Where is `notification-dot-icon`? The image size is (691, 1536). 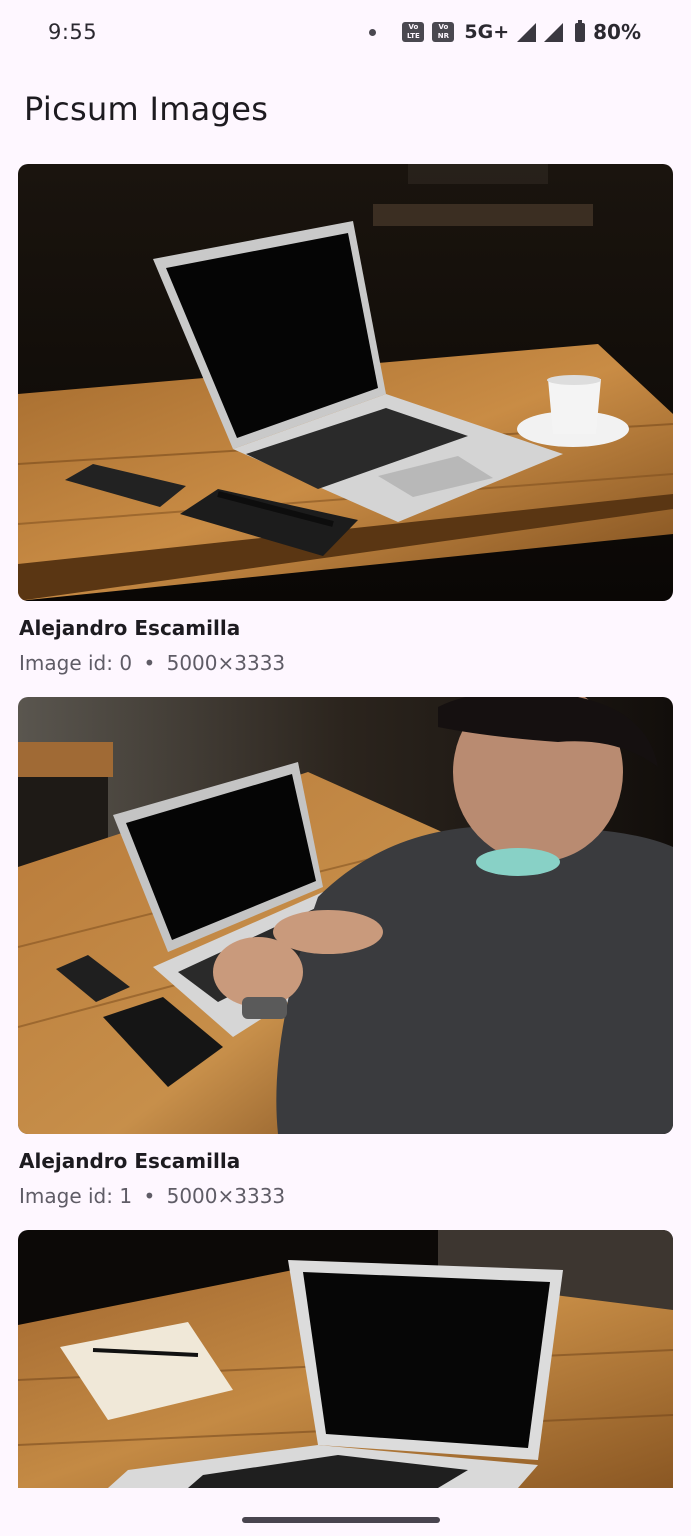
notification-dot-icon is located at coordinates (373, 32).